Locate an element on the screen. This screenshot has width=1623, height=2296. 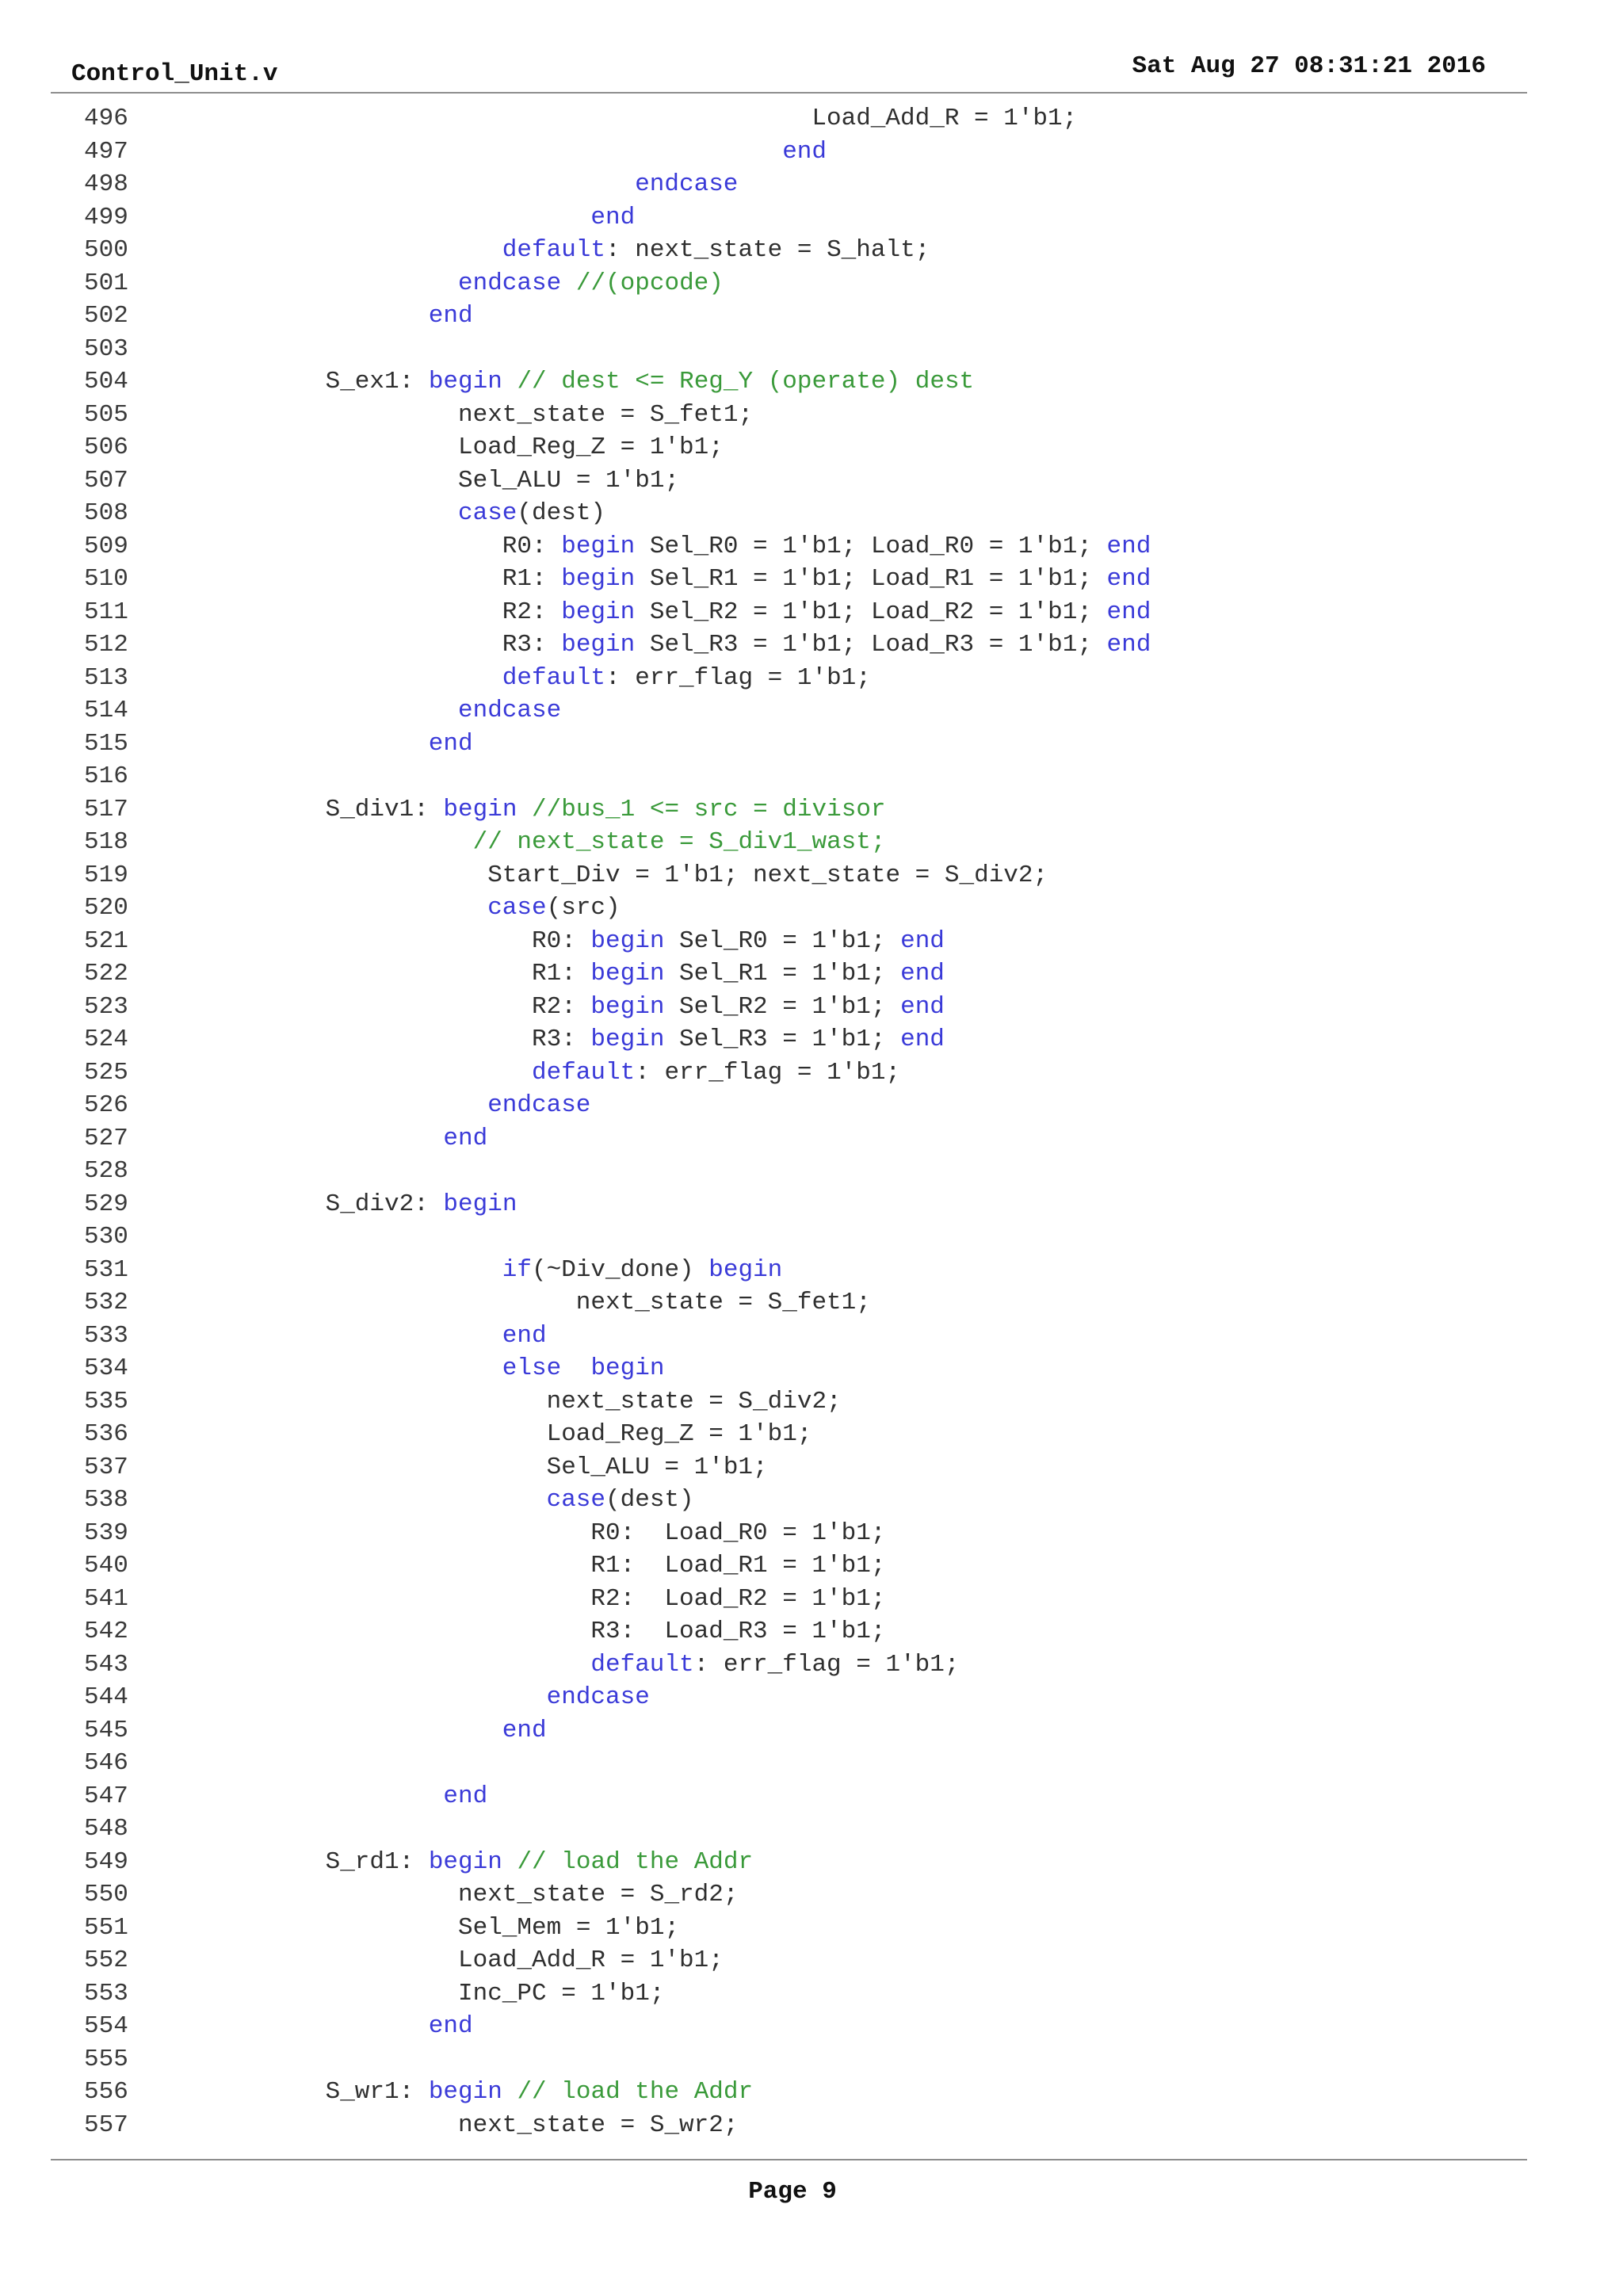
line-code: case(src) is located at coordinates (554, 908).